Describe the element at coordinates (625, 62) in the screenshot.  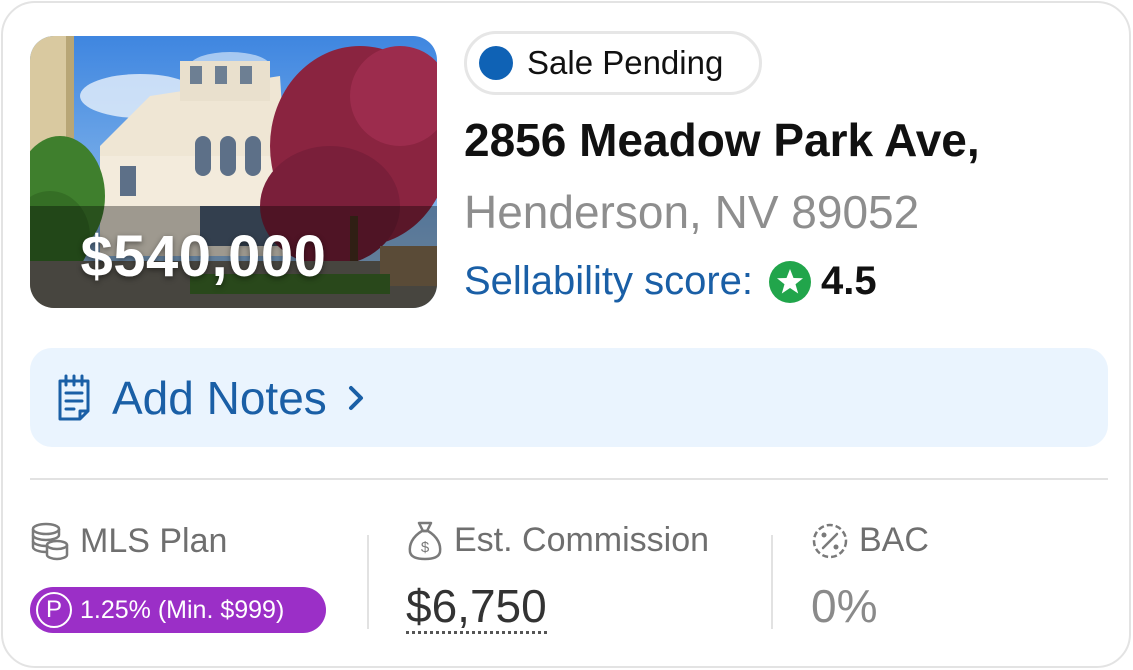
I see `status-label: Sale Pending` at that location.